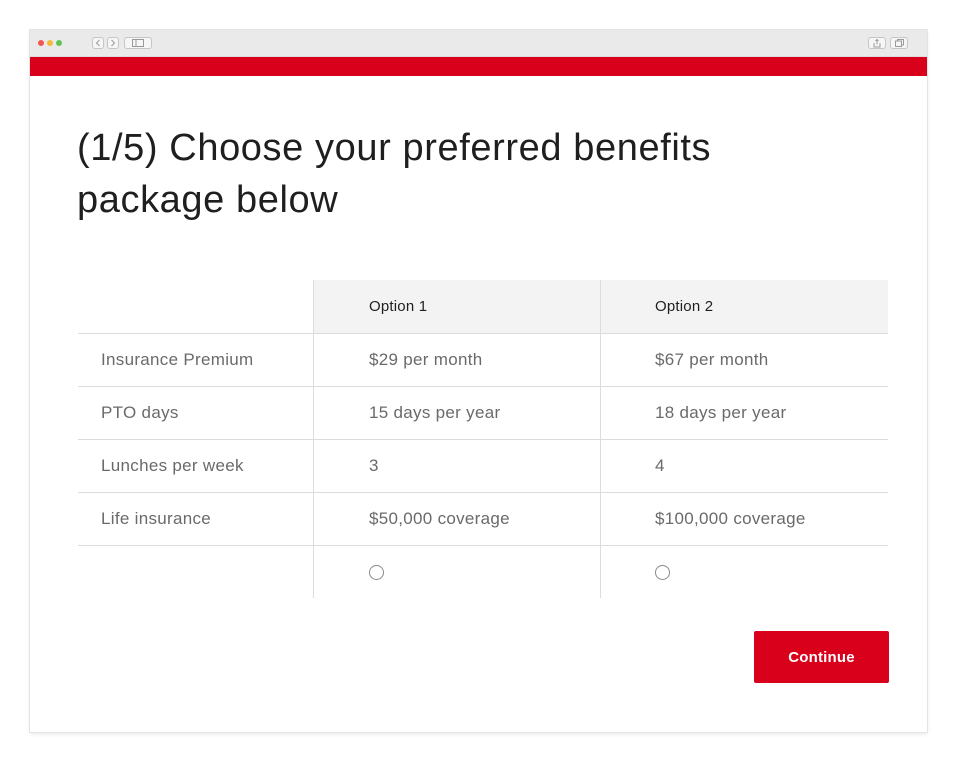  I want to click on option-2-value: 4, so click(744, 466).